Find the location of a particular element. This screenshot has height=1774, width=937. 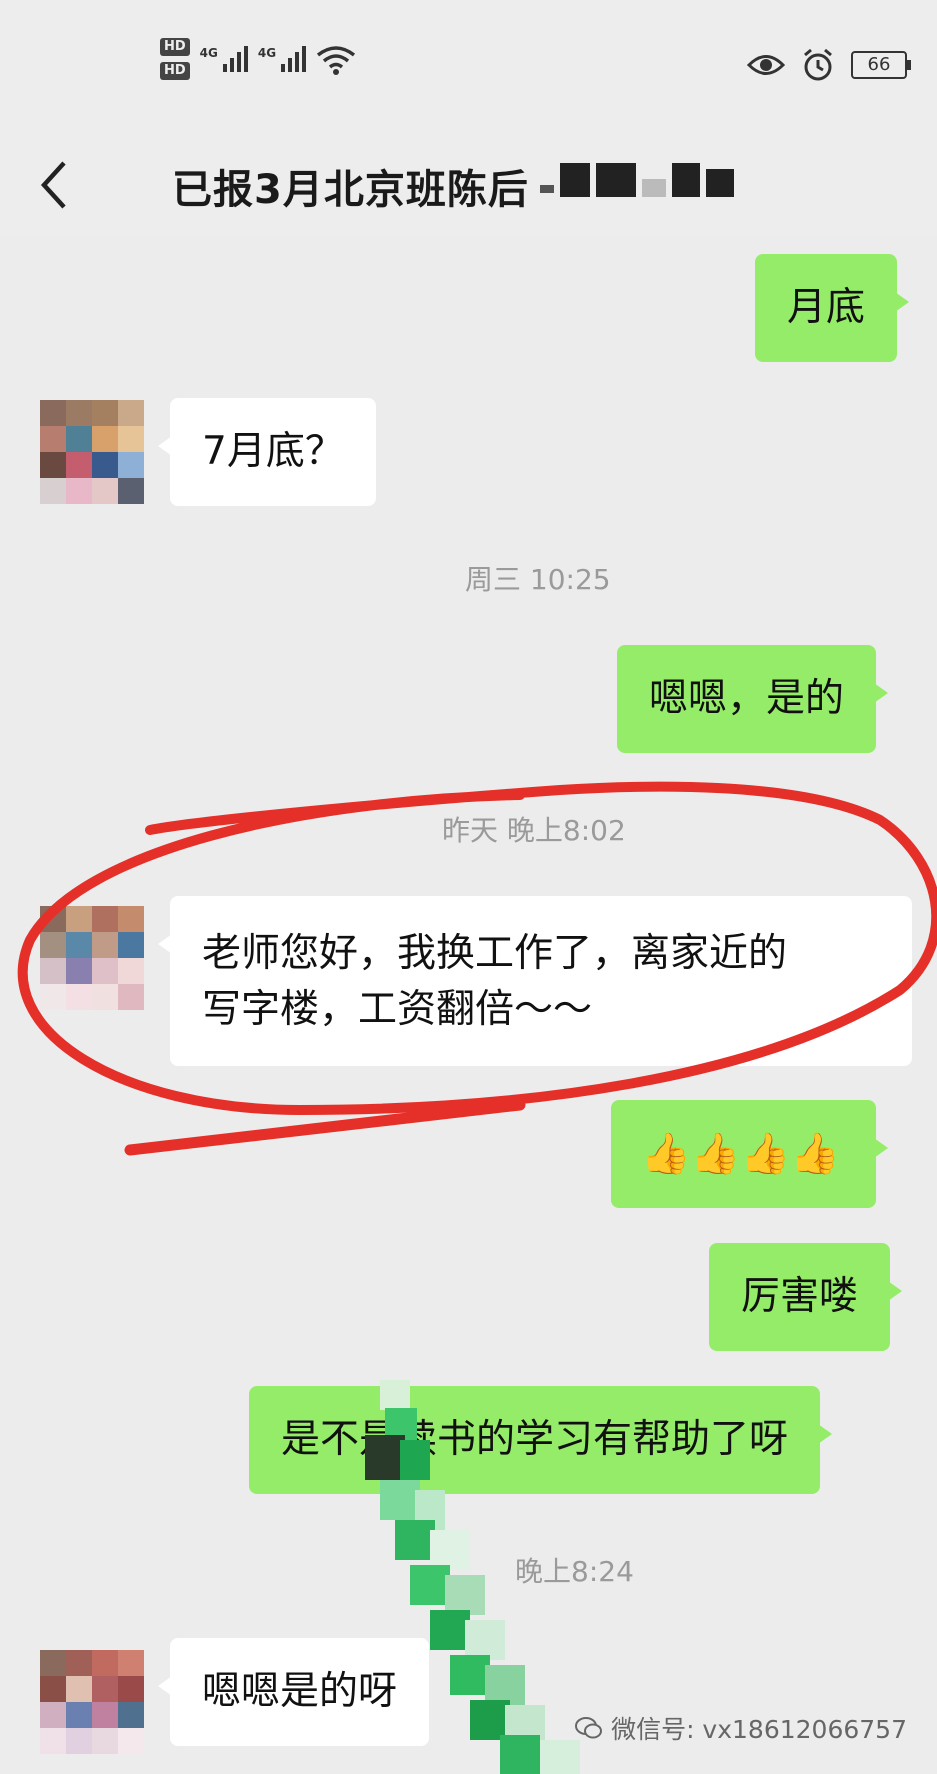

status-right: 66 is located at coordinates (829, 65).